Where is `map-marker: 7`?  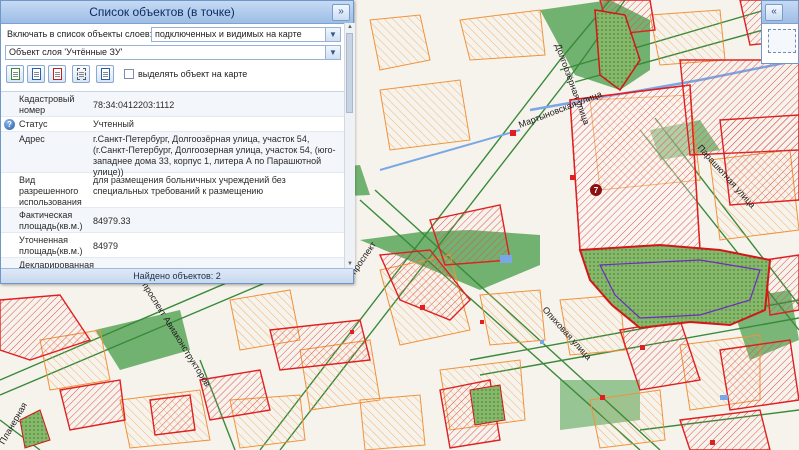
map-marker: 7 is located at coordinates (596, 190).